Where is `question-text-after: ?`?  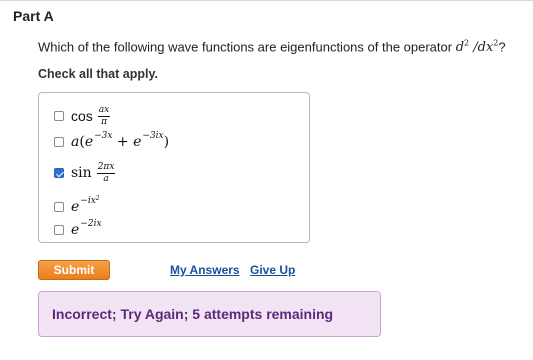
question-text-after: ? is located at coordinates (502, 47).